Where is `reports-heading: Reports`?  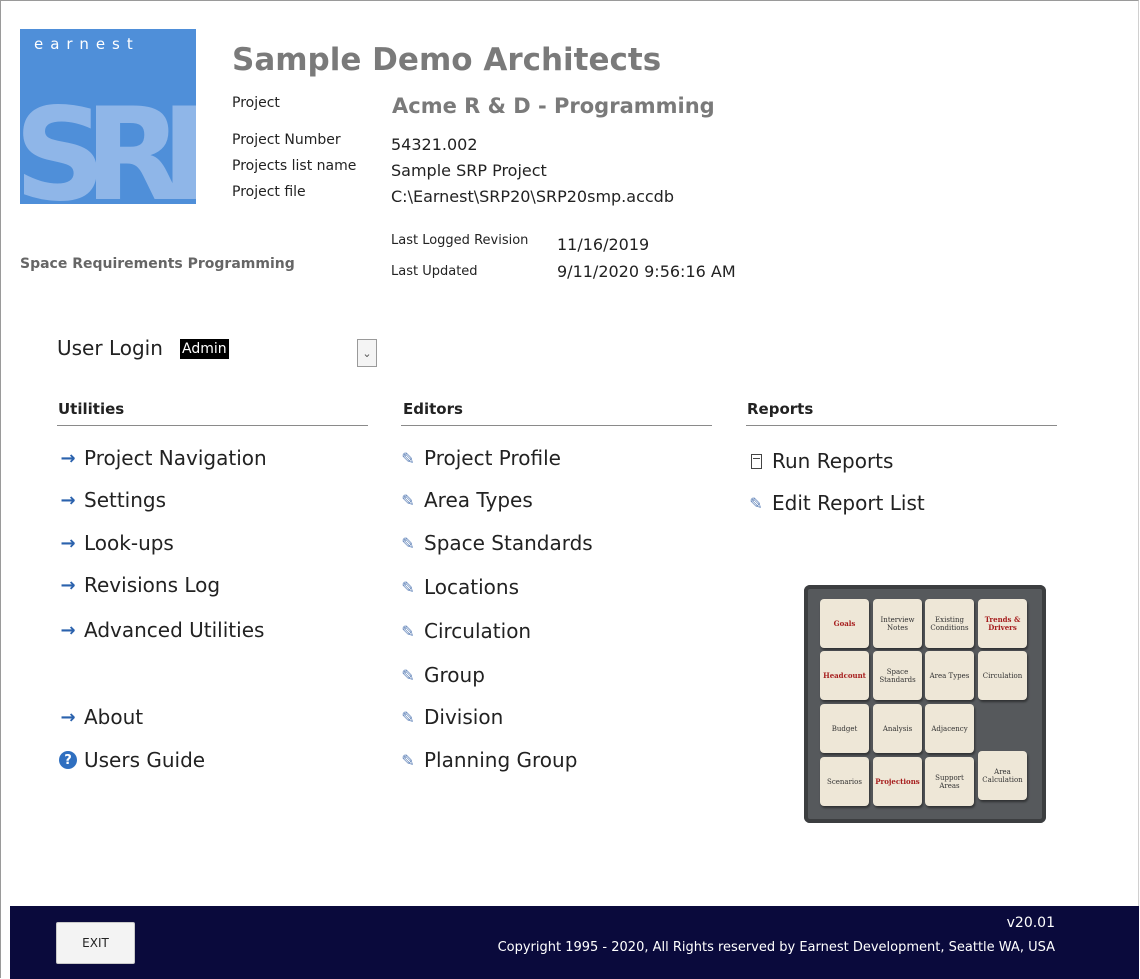
reports-heading: Reports is located at coordinates (780, 409).